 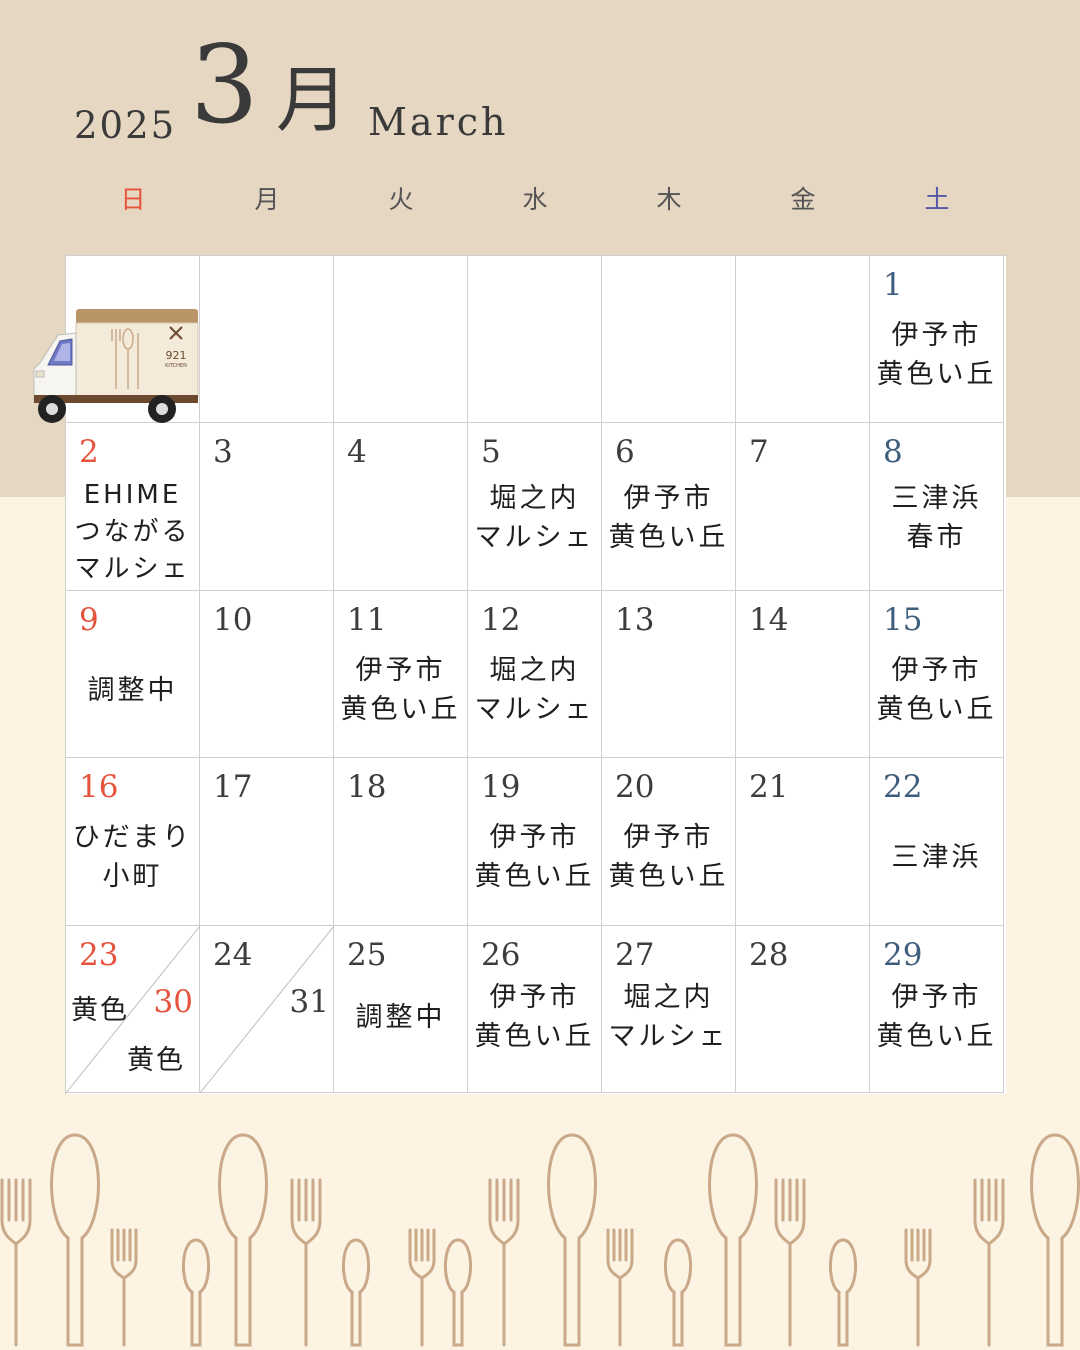 I want to click on day-number: 9, so click(x=89, y=619).